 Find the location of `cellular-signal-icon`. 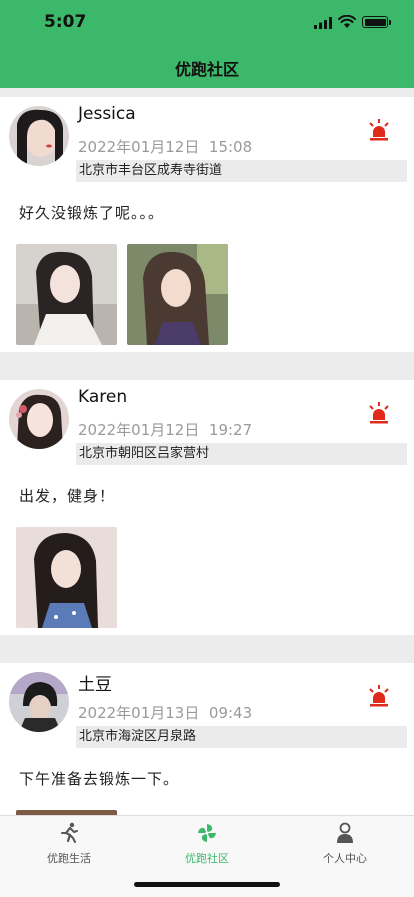

cellular-signal-icon is located at coordinates (323, 23).